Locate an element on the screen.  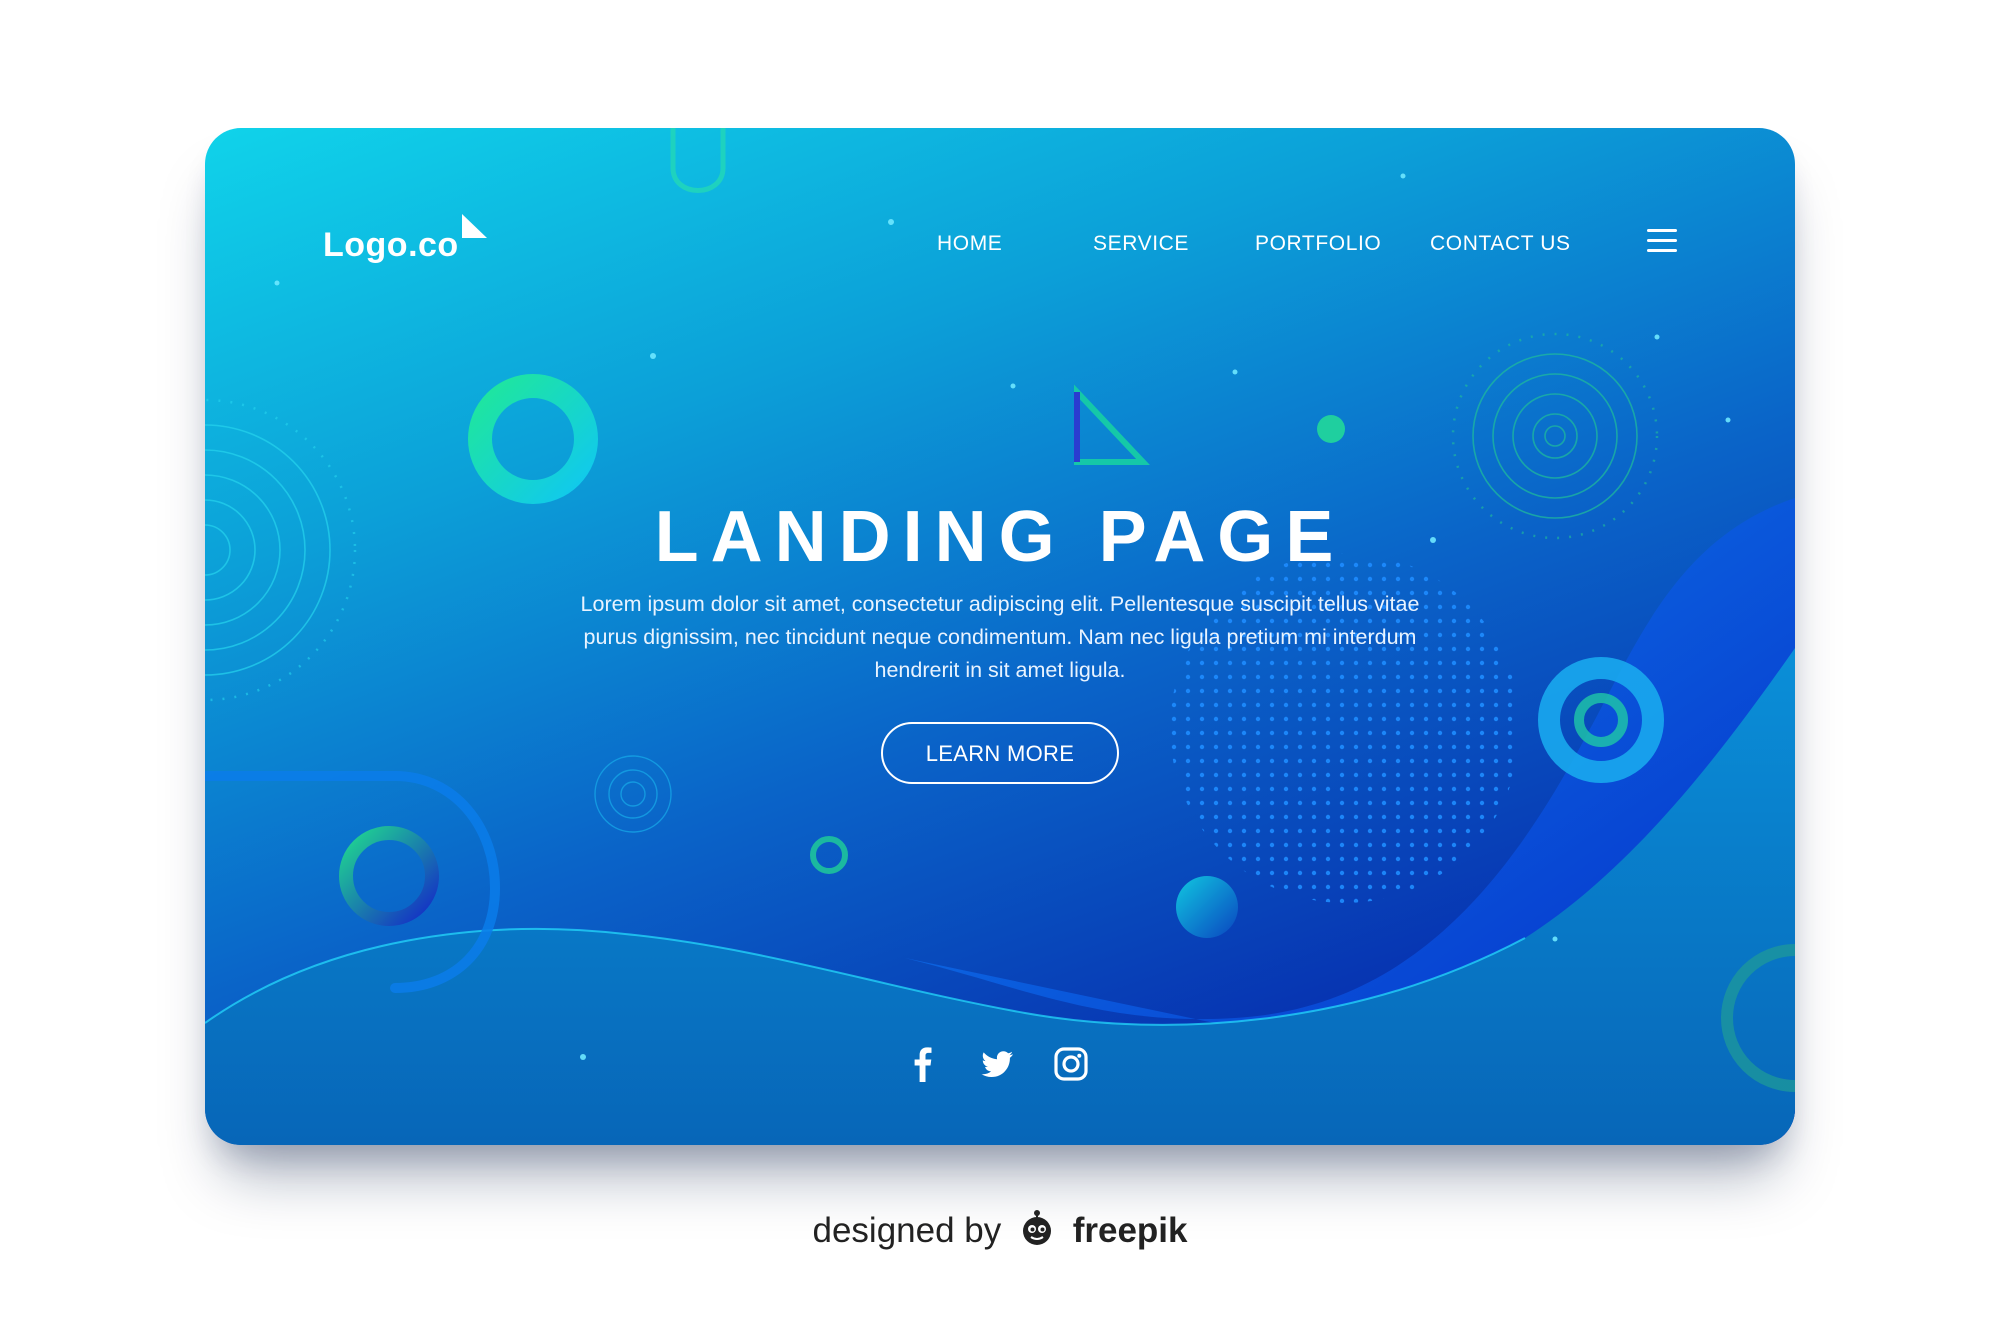
hero-title: LANDING PAGE is located at coordinates (1000, 537).